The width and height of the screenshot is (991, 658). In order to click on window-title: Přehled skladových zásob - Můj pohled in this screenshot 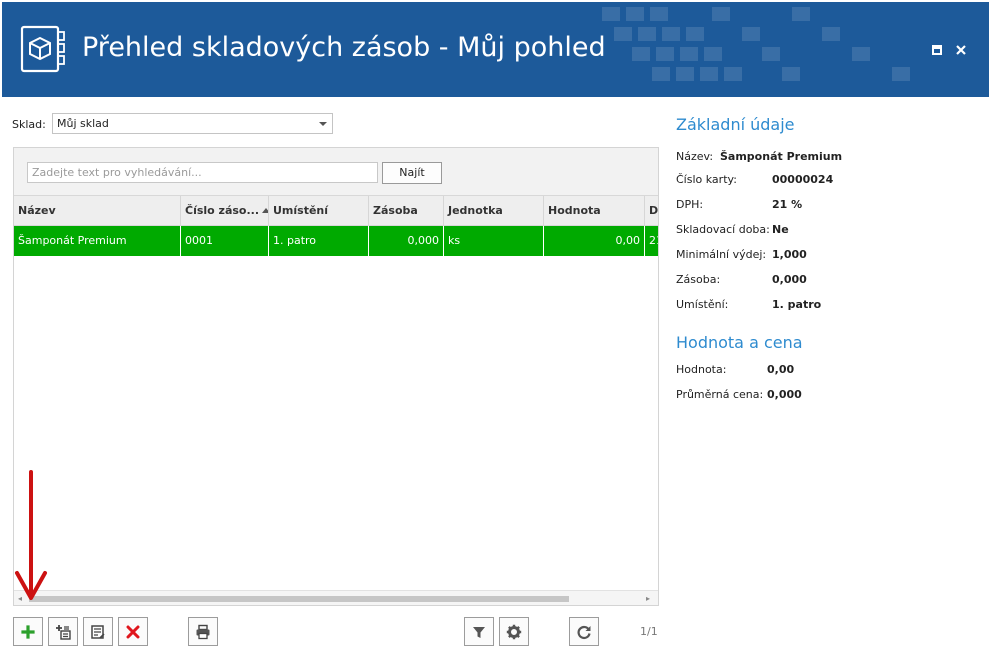, I will do `click(344, 47)`.